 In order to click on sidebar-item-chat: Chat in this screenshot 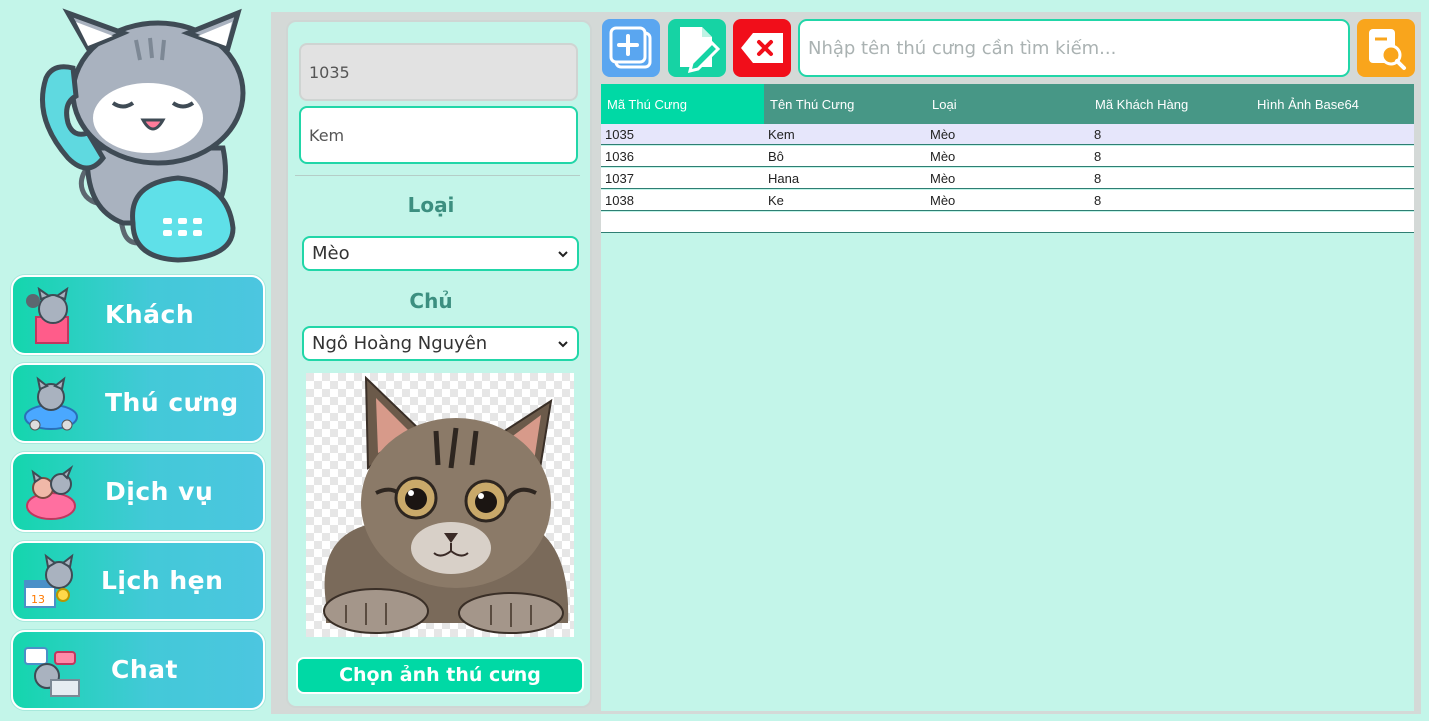, I will do `click(138, 670)`.